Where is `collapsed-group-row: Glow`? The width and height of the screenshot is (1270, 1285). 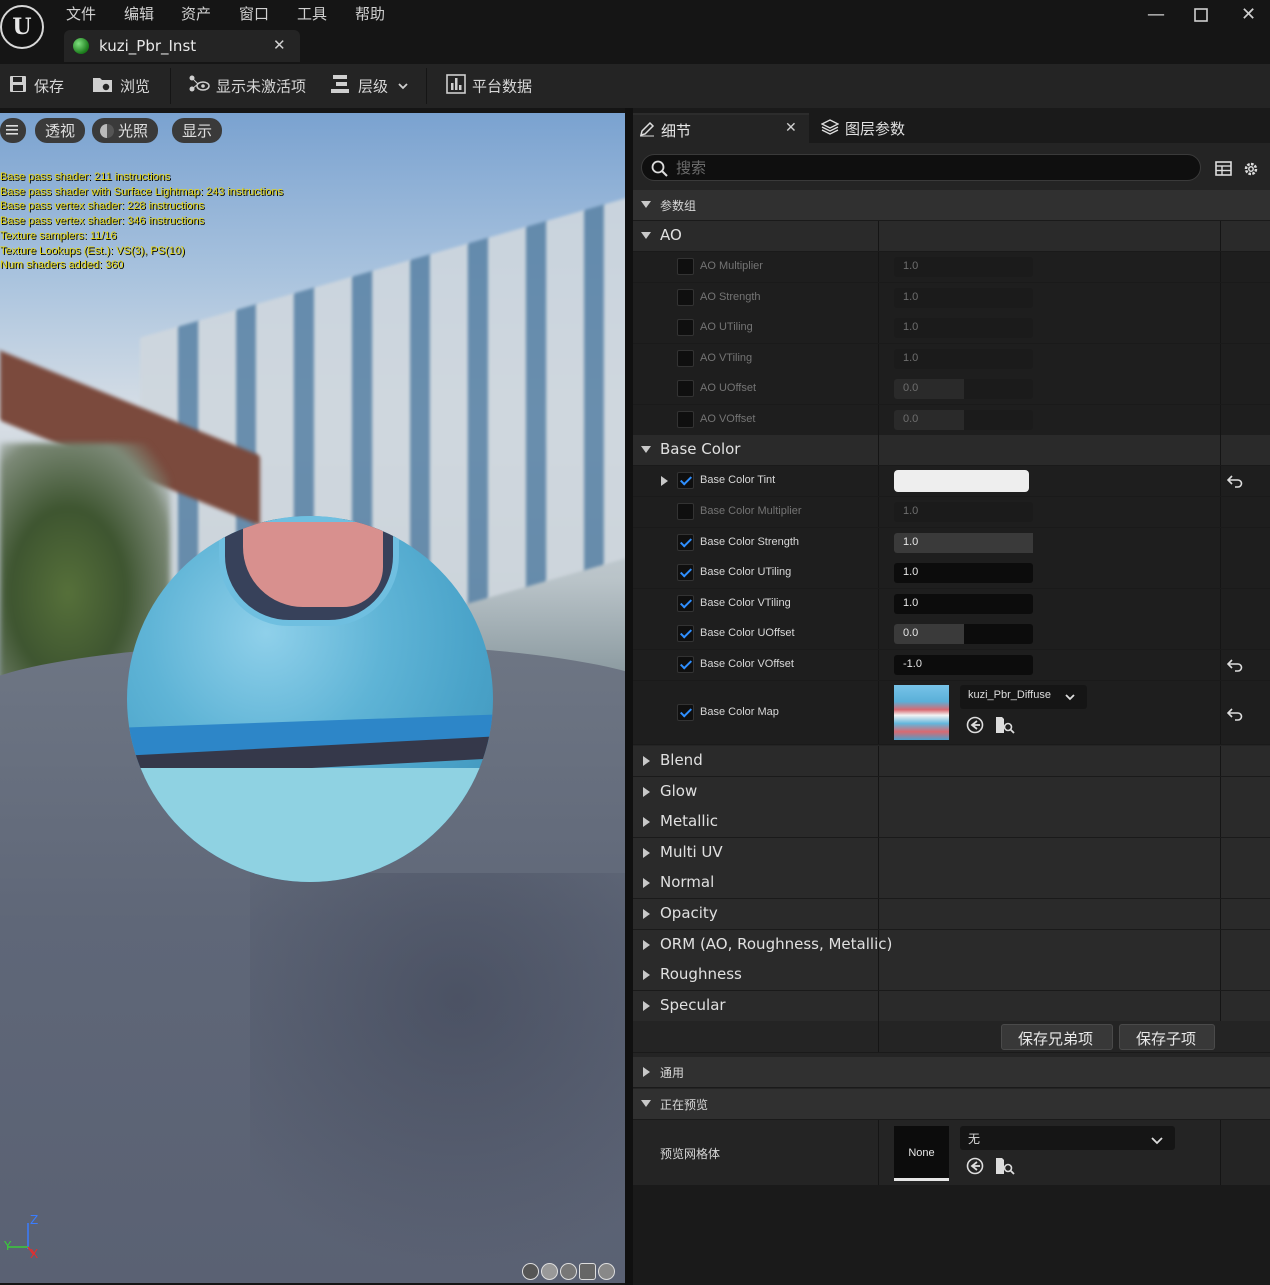 collapsed-group-row: Glow is located at coordinates (951, 792).